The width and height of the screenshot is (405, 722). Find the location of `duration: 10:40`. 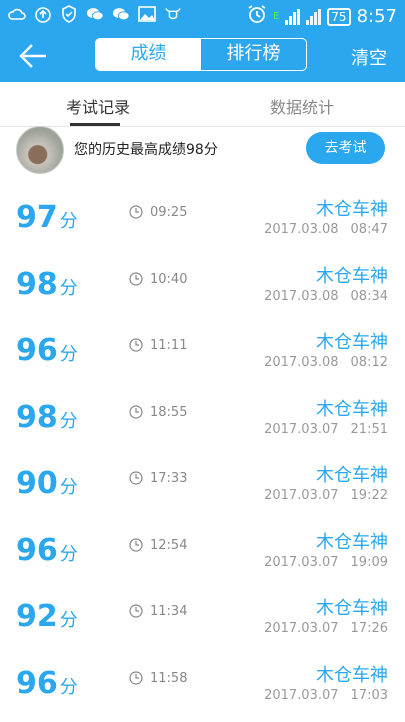

duration: 10:40 is located at coordinates (169, 279).